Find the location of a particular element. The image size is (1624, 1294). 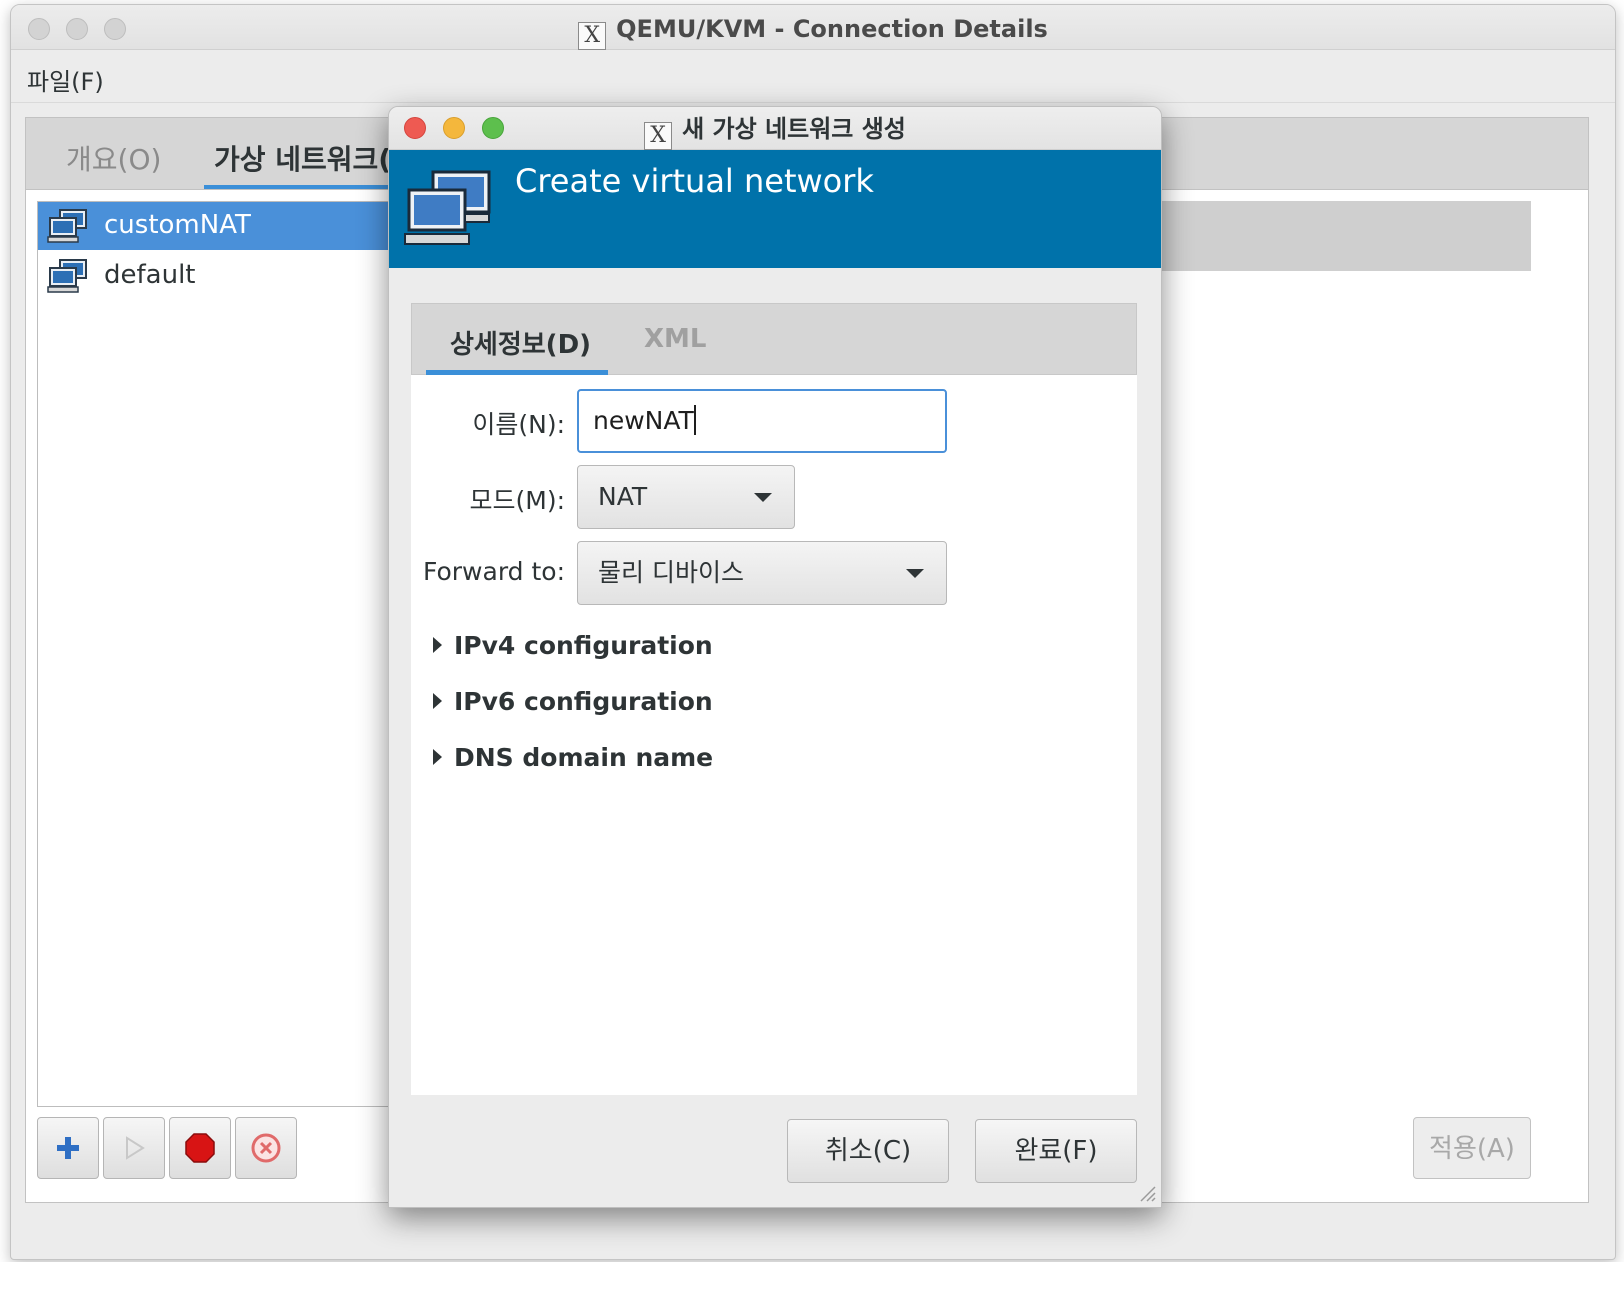

mode-label: 모드(M): is located at coordinates (517, 500).